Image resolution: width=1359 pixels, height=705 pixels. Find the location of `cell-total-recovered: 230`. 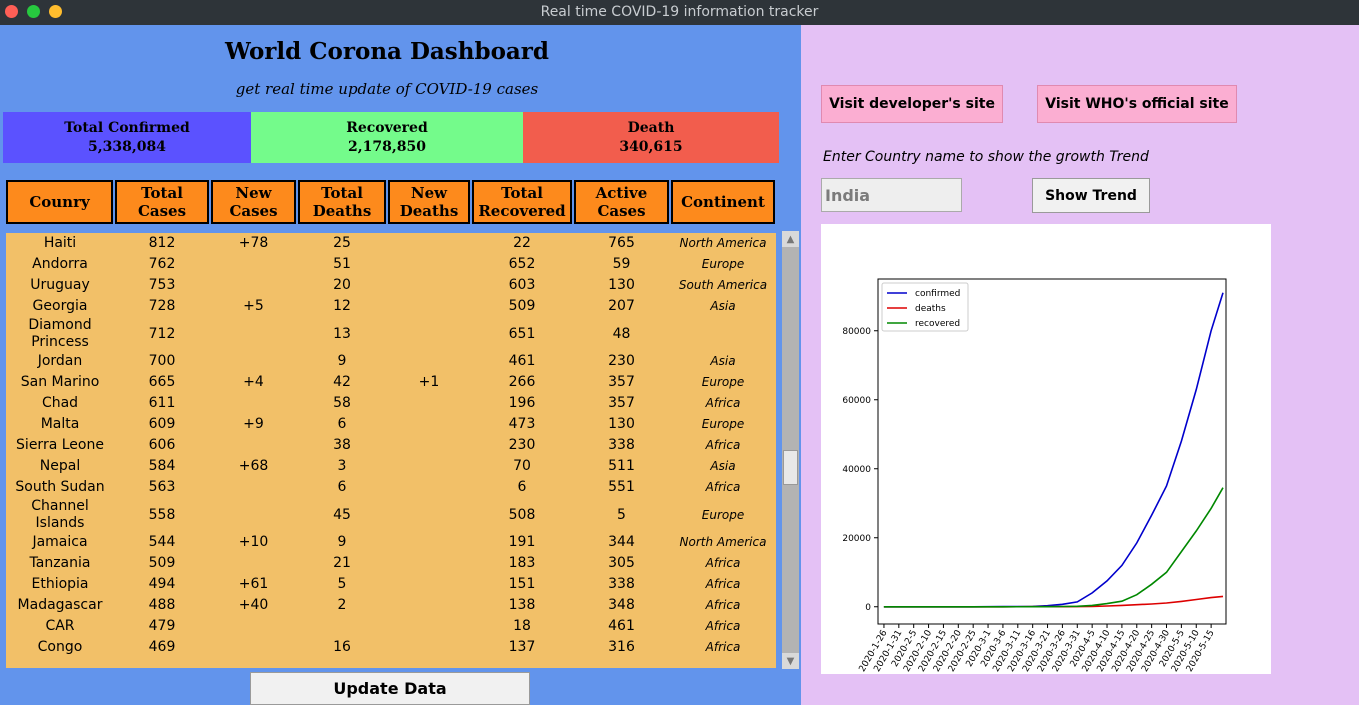

cell-total-recovered: 230 is located at coordinates (522, 445).